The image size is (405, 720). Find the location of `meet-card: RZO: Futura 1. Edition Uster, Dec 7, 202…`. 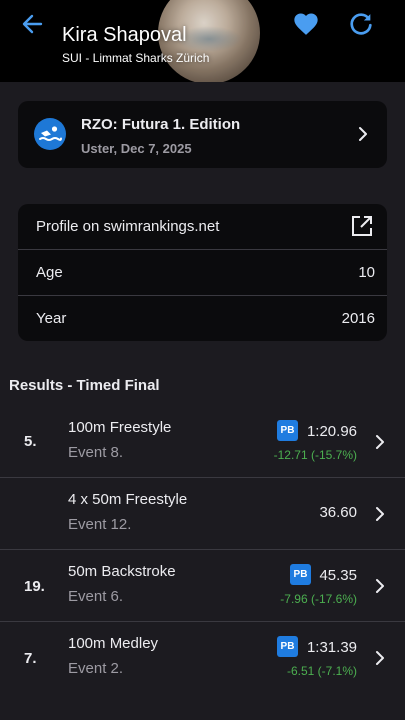

meet-card: RZO: Futura 1. Edition Uster, Dec 7, 202… is located at coordinates (202, 134).